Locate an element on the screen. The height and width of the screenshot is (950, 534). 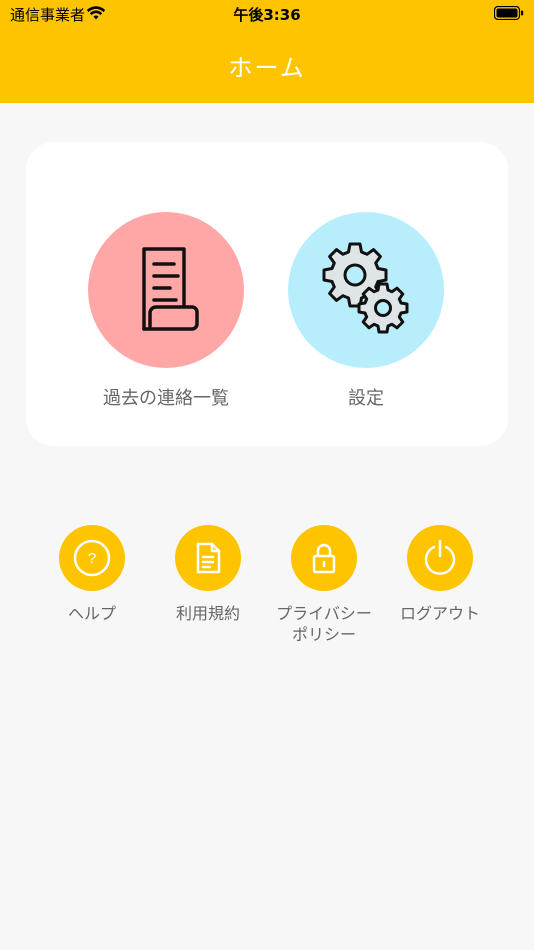
privacy-label-line1: プライバシー is located at coordinates (324, 613).